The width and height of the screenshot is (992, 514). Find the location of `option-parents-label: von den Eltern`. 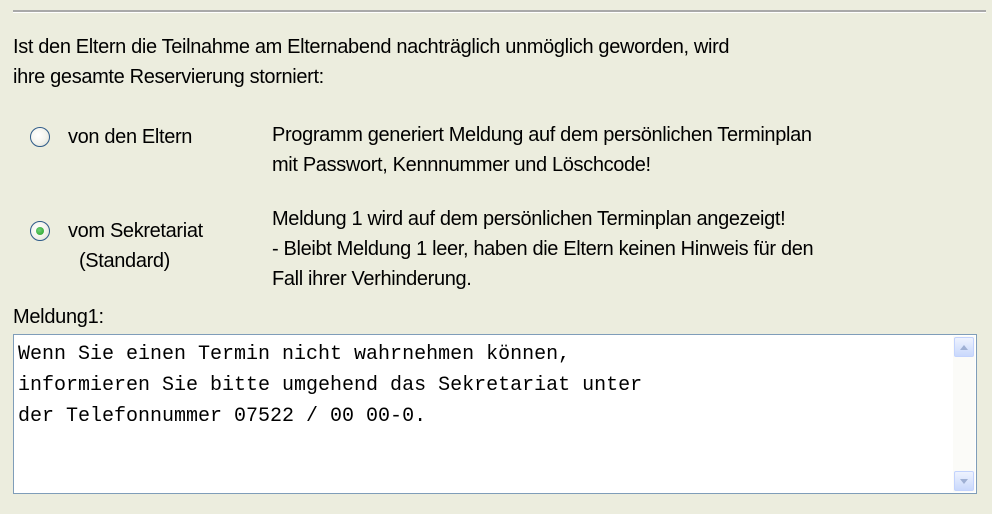

option-parents-label: von den Eltern is located at coordinates (168, 137).